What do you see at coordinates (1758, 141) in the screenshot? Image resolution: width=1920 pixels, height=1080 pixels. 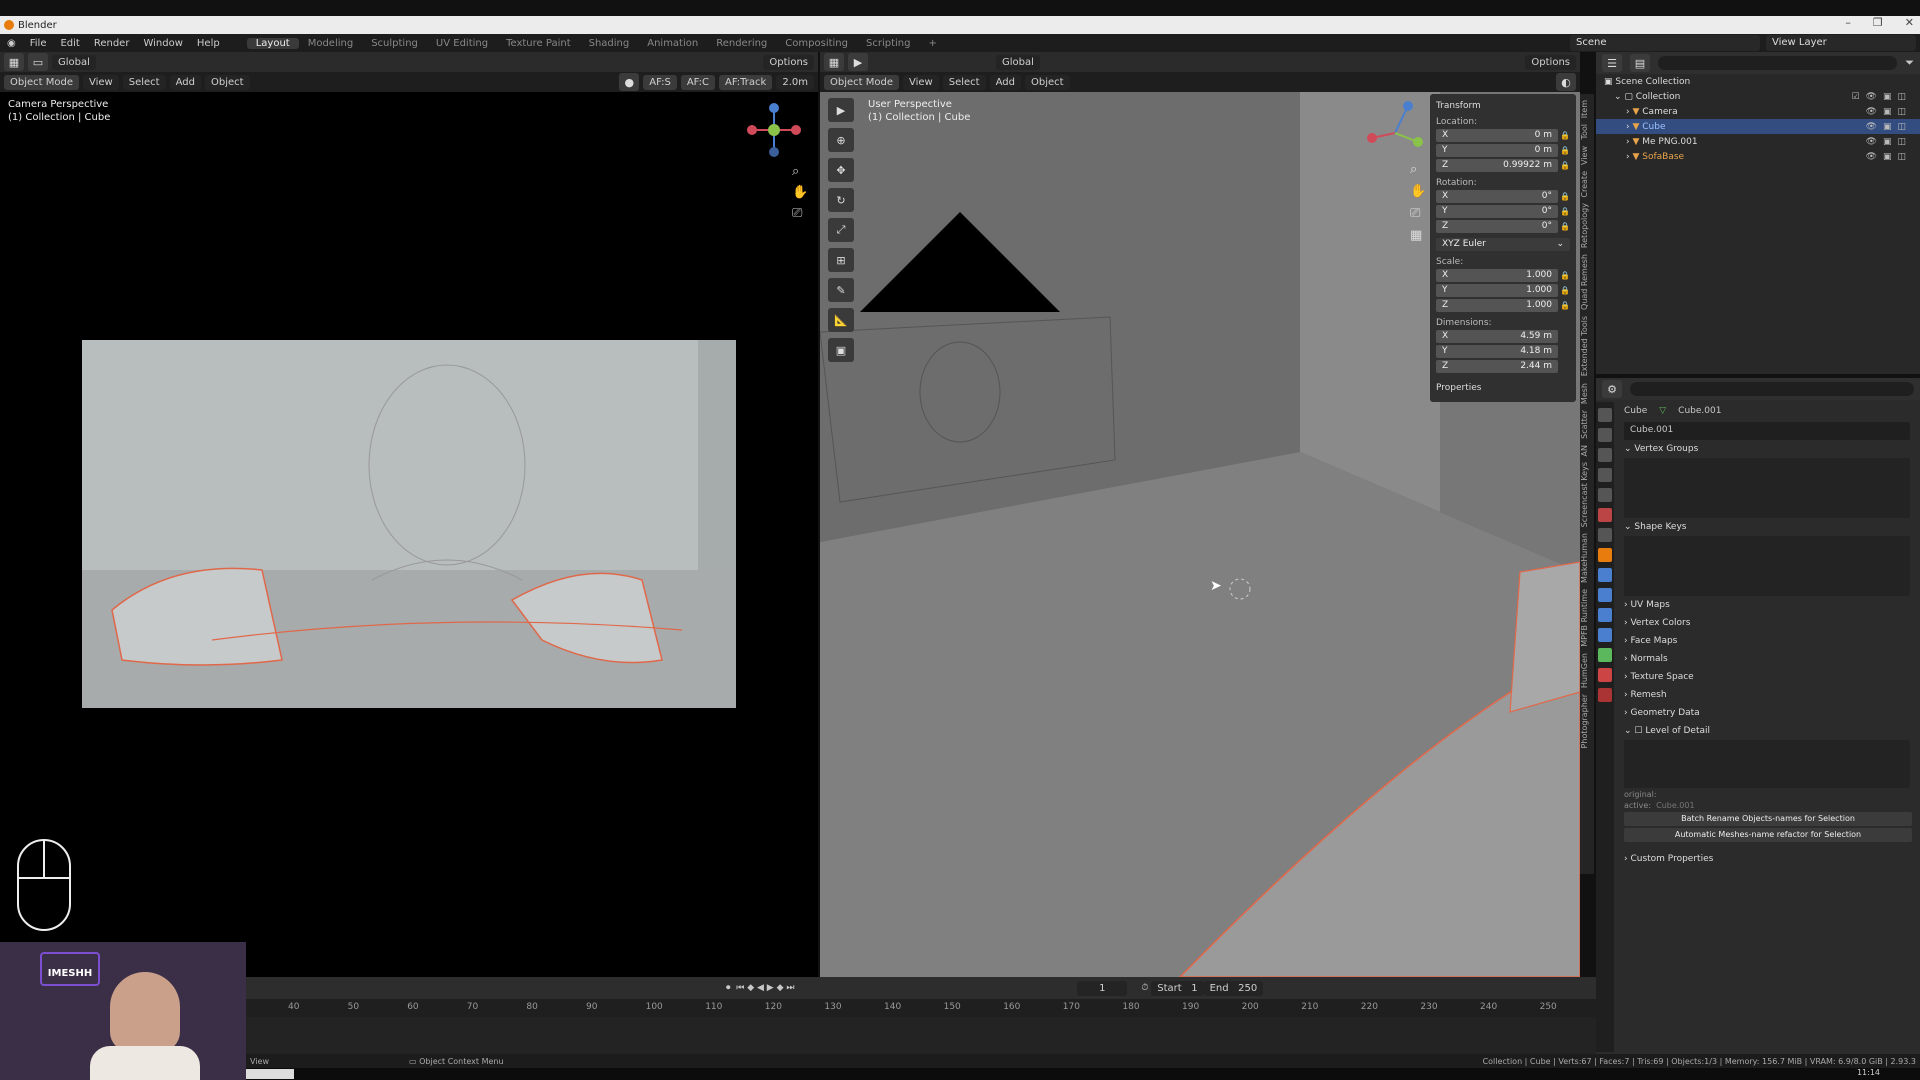 I see `outliner-item-me-png: › ▼ Me PNG.001 👁▣◫` at bounding box center [1758, 141].